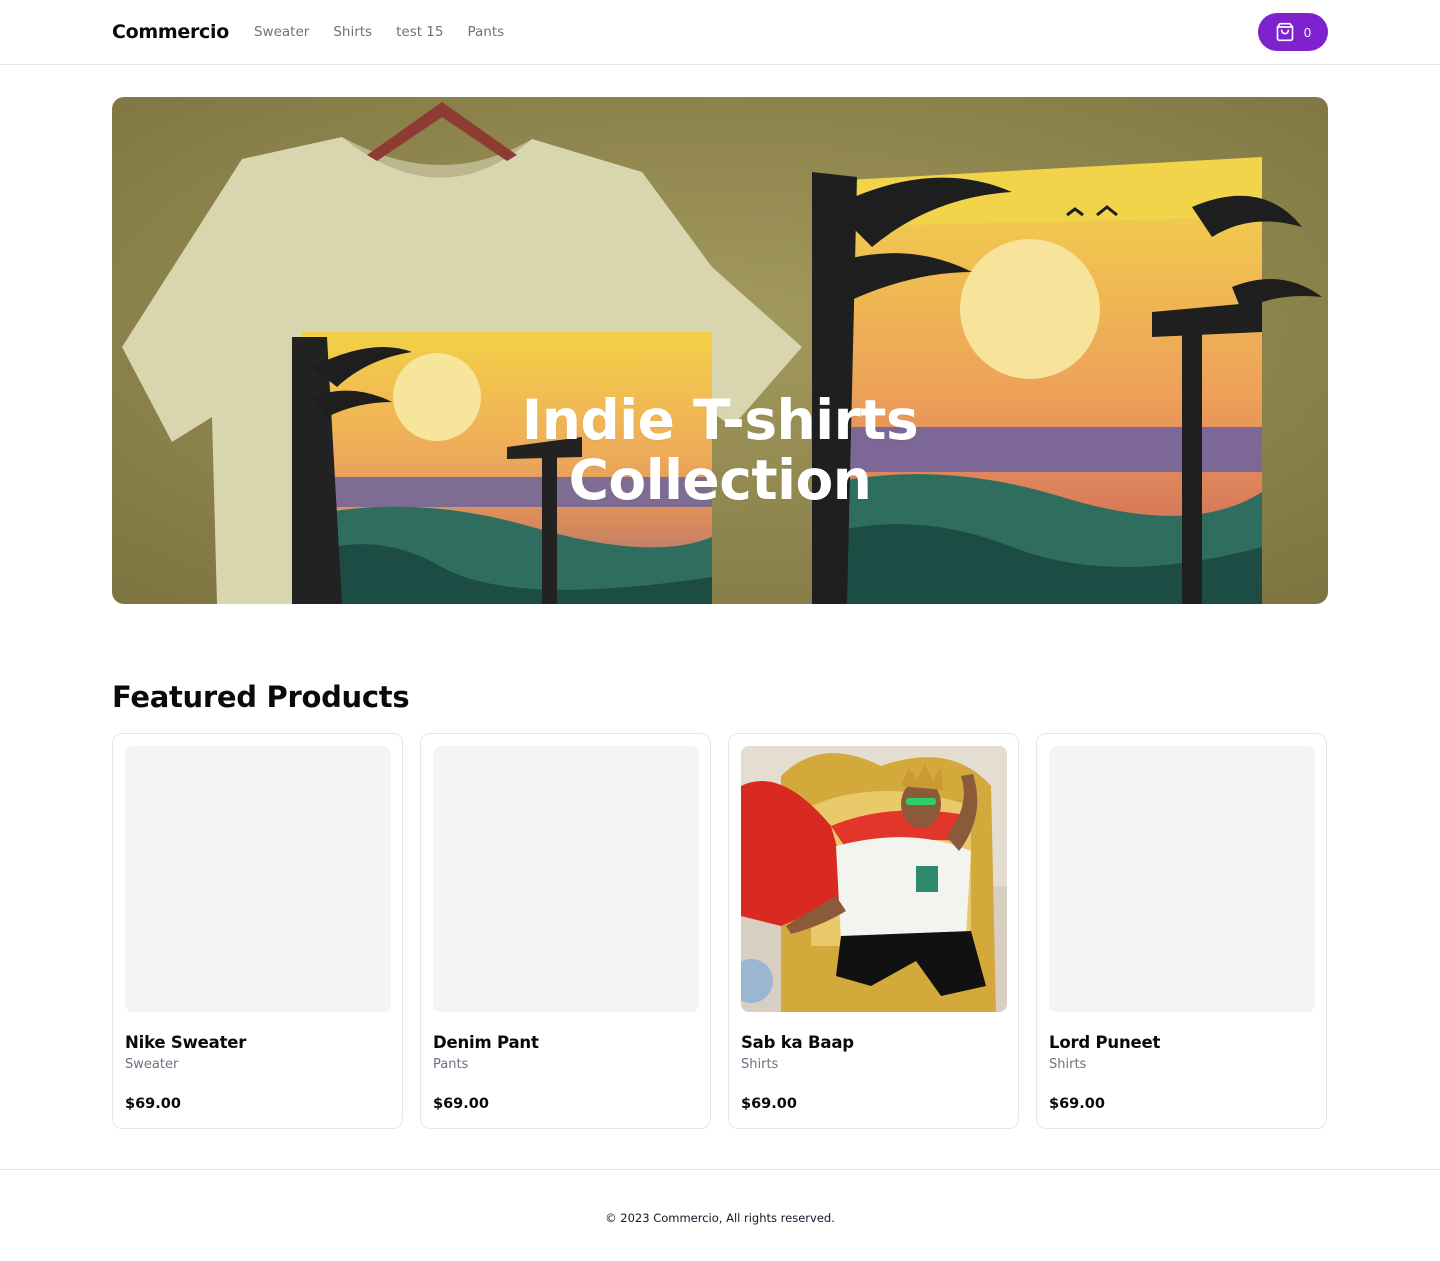 Image resolution: width=1440 pixels, height=1261 pixels. I want to click on nav-link-sweater: Sweater, so click(281, 32).